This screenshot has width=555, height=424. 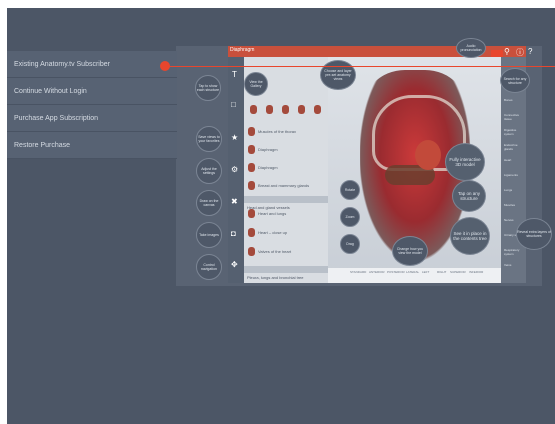 I want to click on heart, so click(x=428, y=155).